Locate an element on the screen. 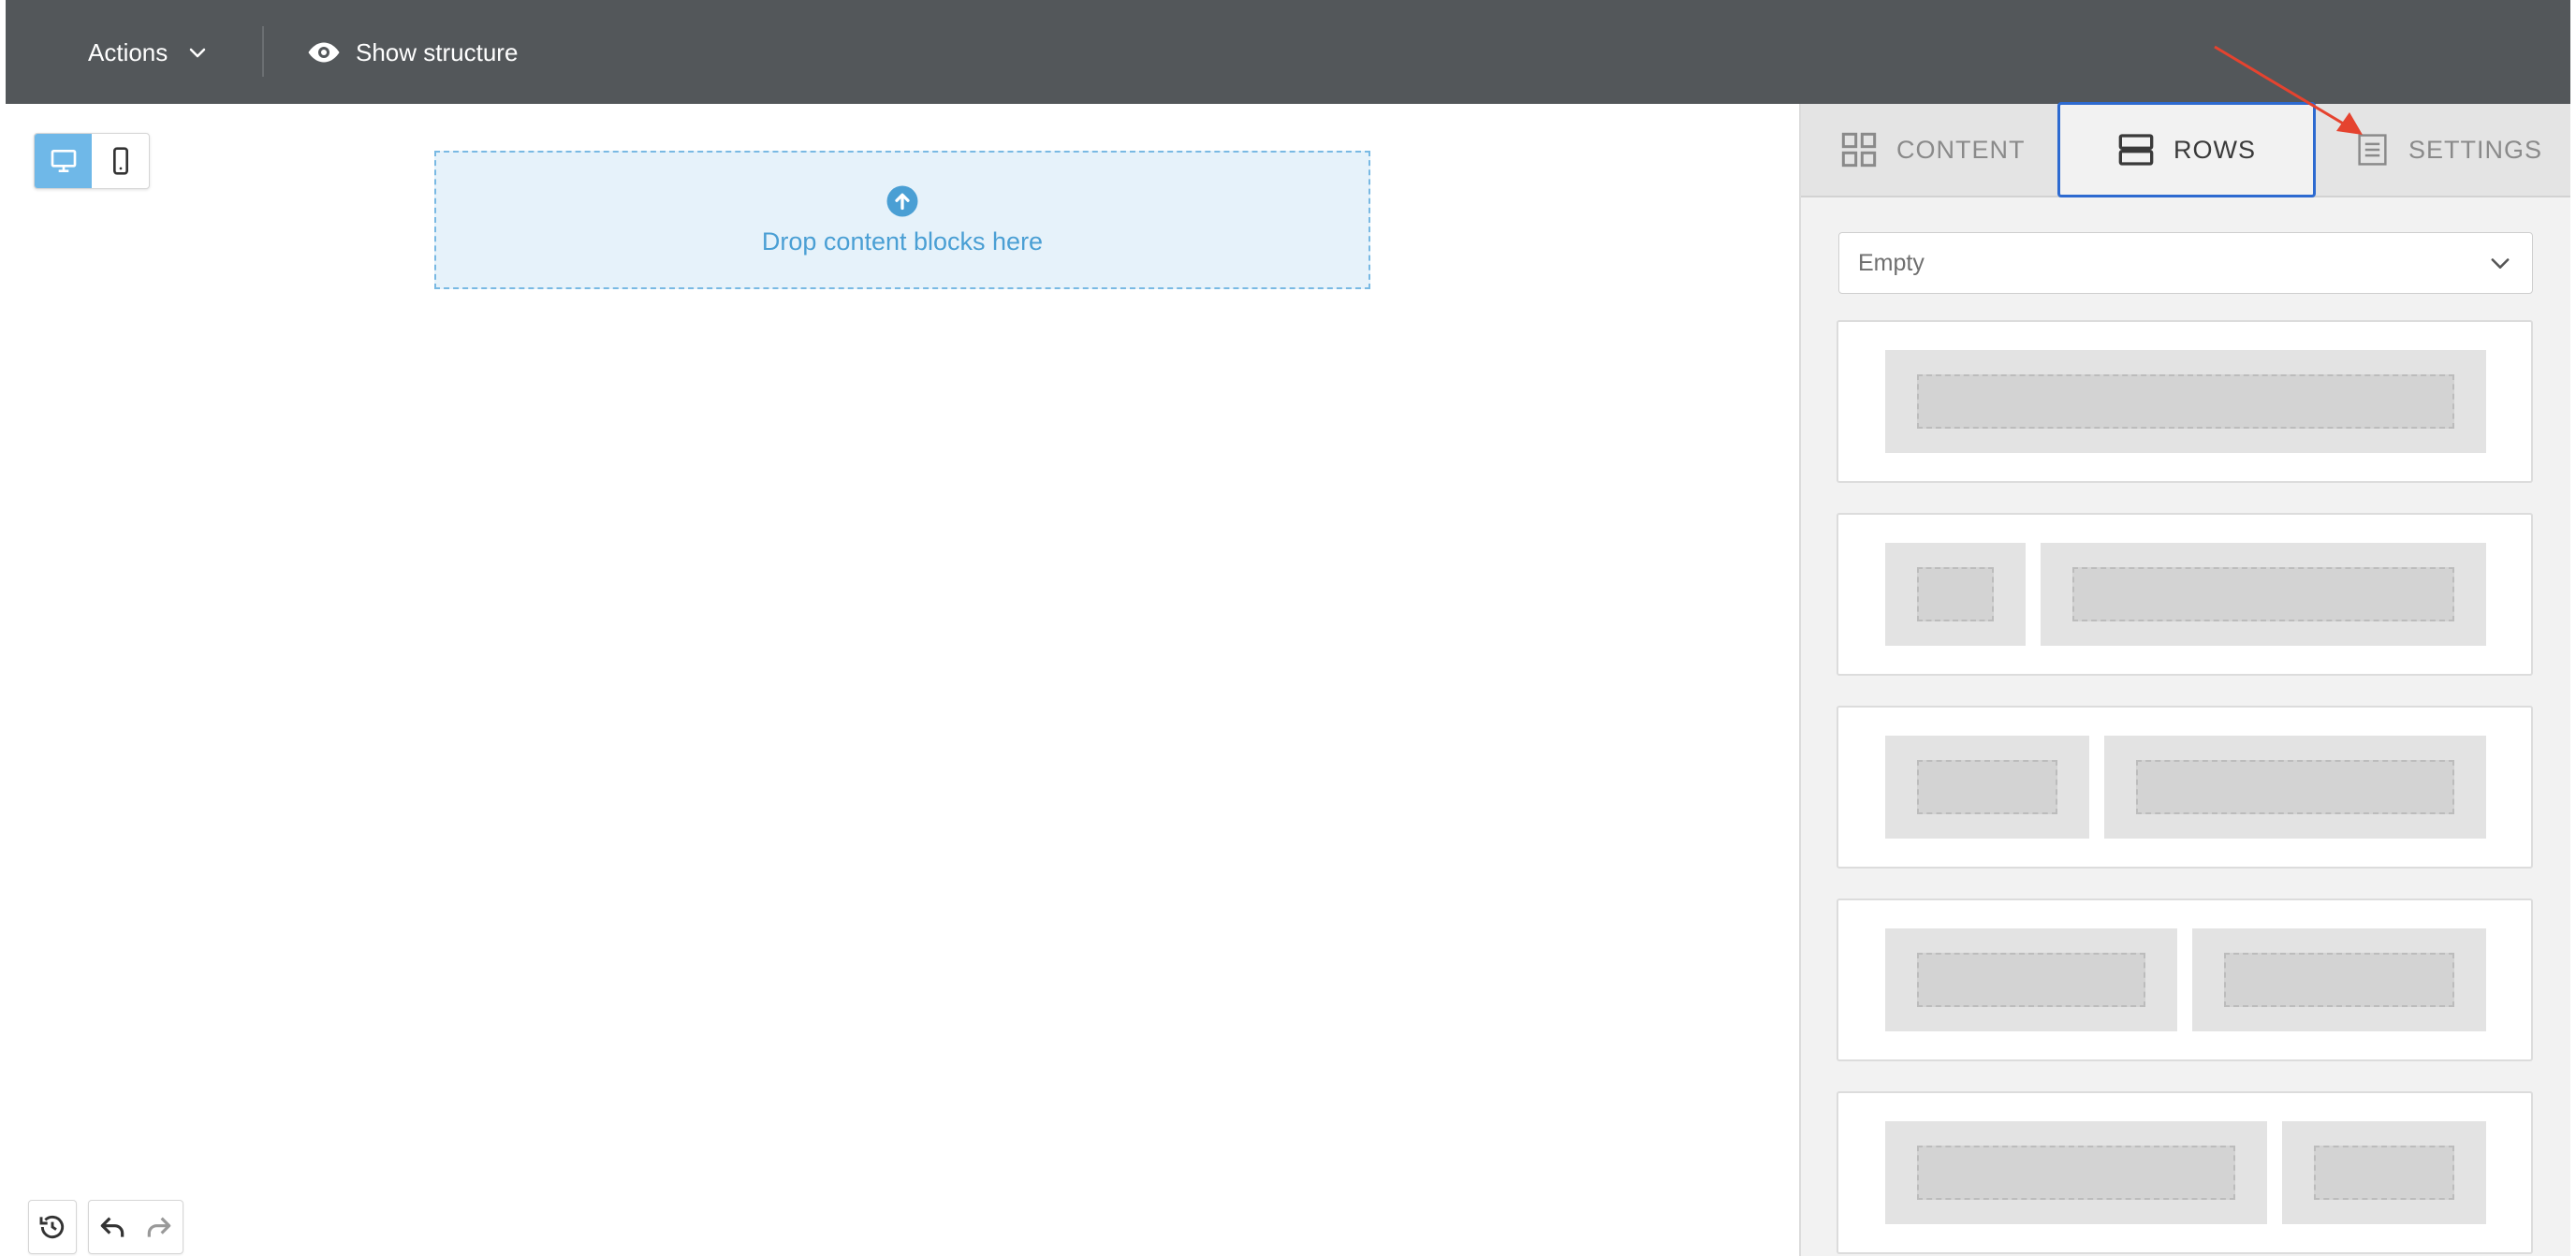  top-toolbar: Actions Show structure is located at coordinates (1288, 52).